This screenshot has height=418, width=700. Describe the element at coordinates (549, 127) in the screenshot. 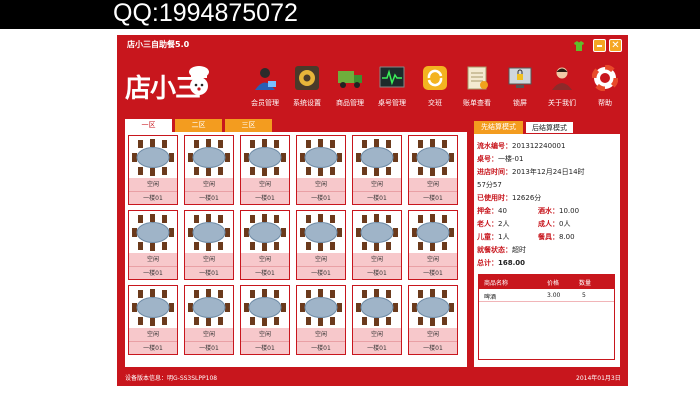

I see `tab-postpay-mode: 后结算模式` at that location.